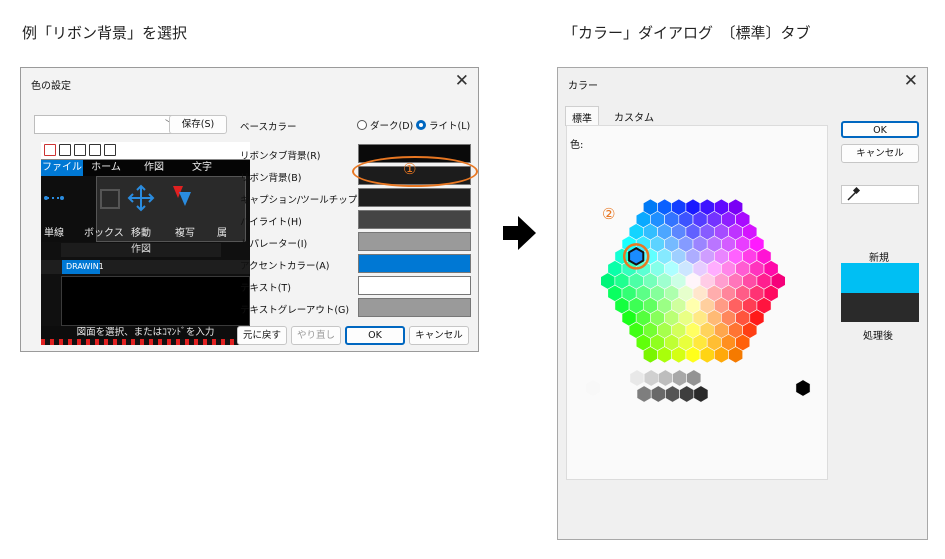 Image resolution: width=945 pixels, height=559 pixels. I want to click on right-caption: 「カラー」ダイアログ 〔標準〕タブ, so click(687, 33).